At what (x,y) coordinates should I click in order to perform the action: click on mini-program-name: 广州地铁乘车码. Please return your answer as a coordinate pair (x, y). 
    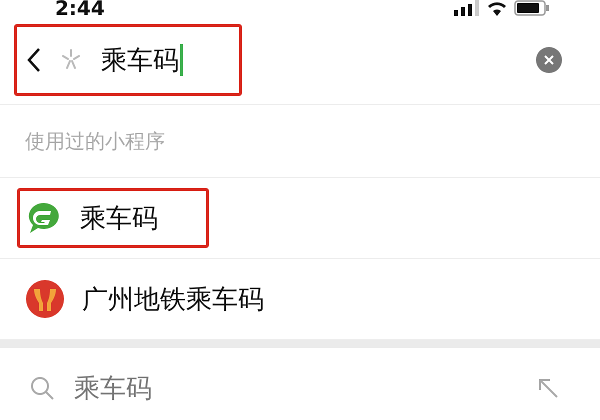
    Looking at the image, I should click on (173, 300).